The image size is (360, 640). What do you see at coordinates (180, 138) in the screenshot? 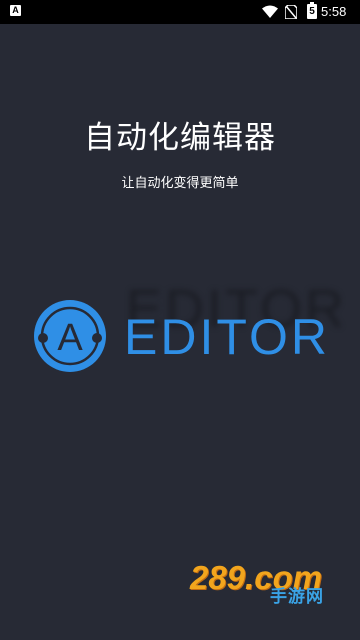
I see `app-title: 自动化编辑器` at bounding box center [180, 138].